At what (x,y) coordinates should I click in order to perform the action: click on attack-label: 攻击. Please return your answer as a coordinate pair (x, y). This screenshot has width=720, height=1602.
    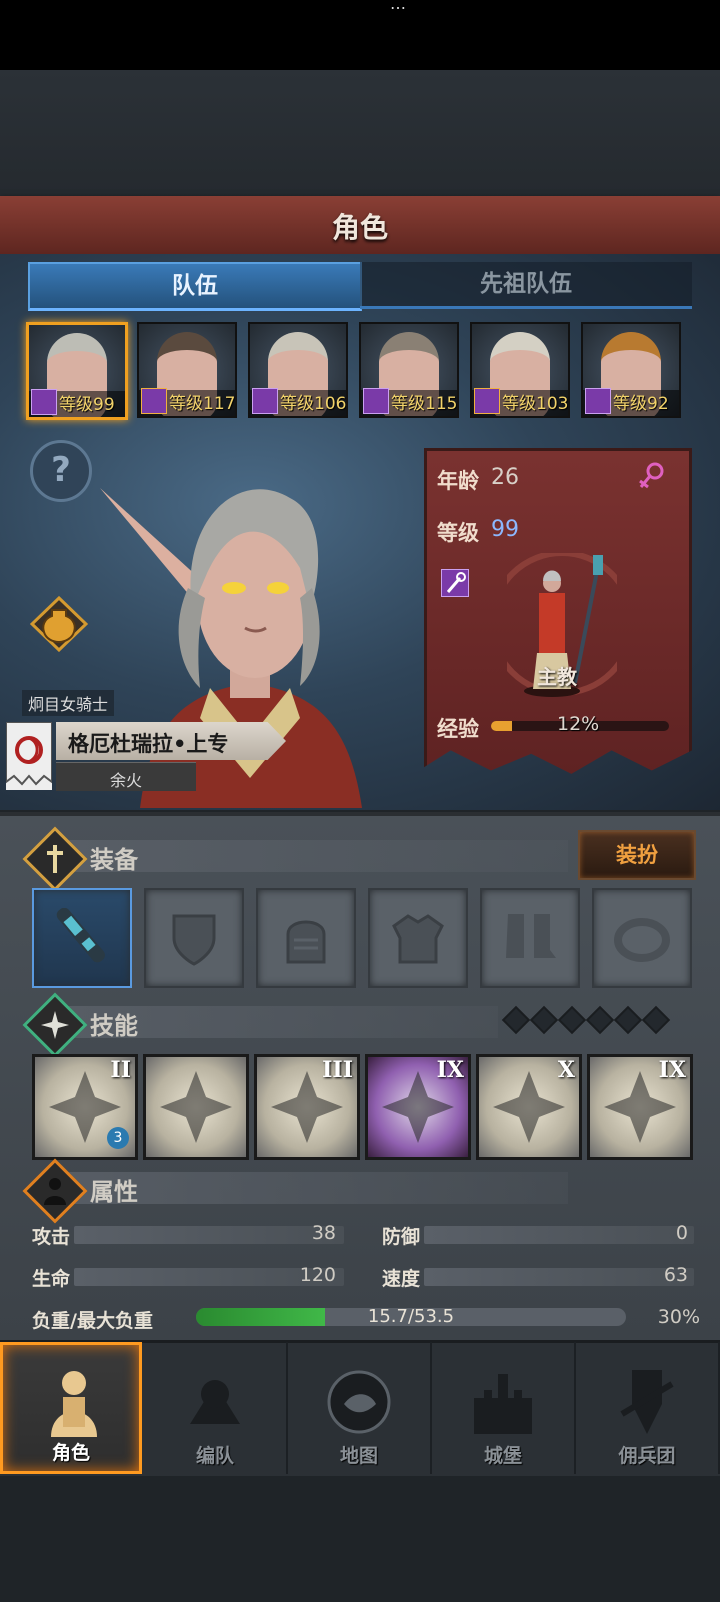
    Looking at the image, I should click on (51, 1237).